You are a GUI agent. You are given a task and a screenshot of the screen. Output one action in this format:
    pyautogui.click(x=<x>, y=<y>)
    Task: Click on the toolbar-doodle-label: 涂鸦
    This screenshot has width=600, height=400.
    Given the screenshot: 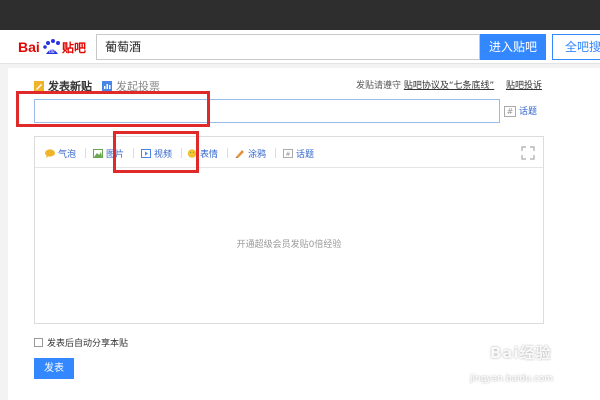 What is the action you would take?
    pyautogui.click(x=257, y=155)
    